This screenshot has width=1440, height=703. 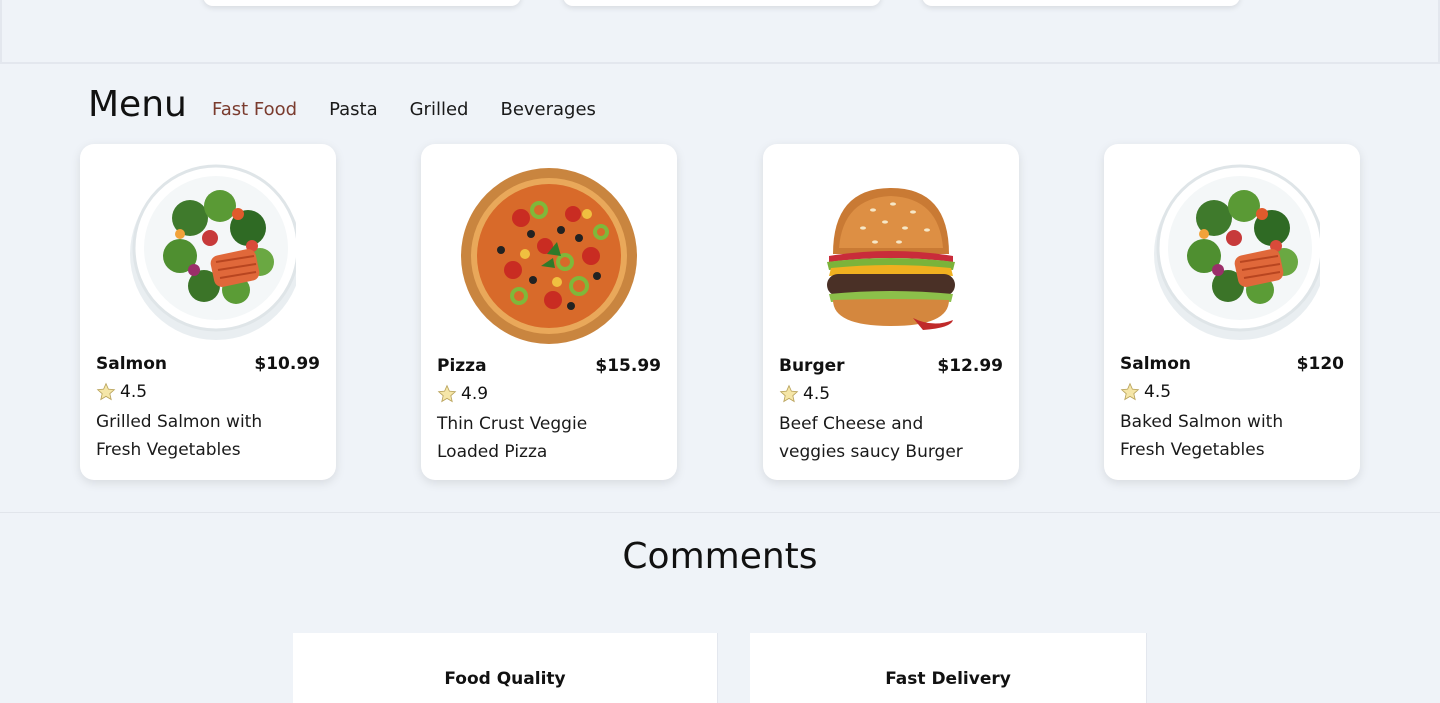 What do you see at coordinates (353, 109) in the screenshot?
I see `tab-pasta: Pasta` at bounding box center [353, 109].